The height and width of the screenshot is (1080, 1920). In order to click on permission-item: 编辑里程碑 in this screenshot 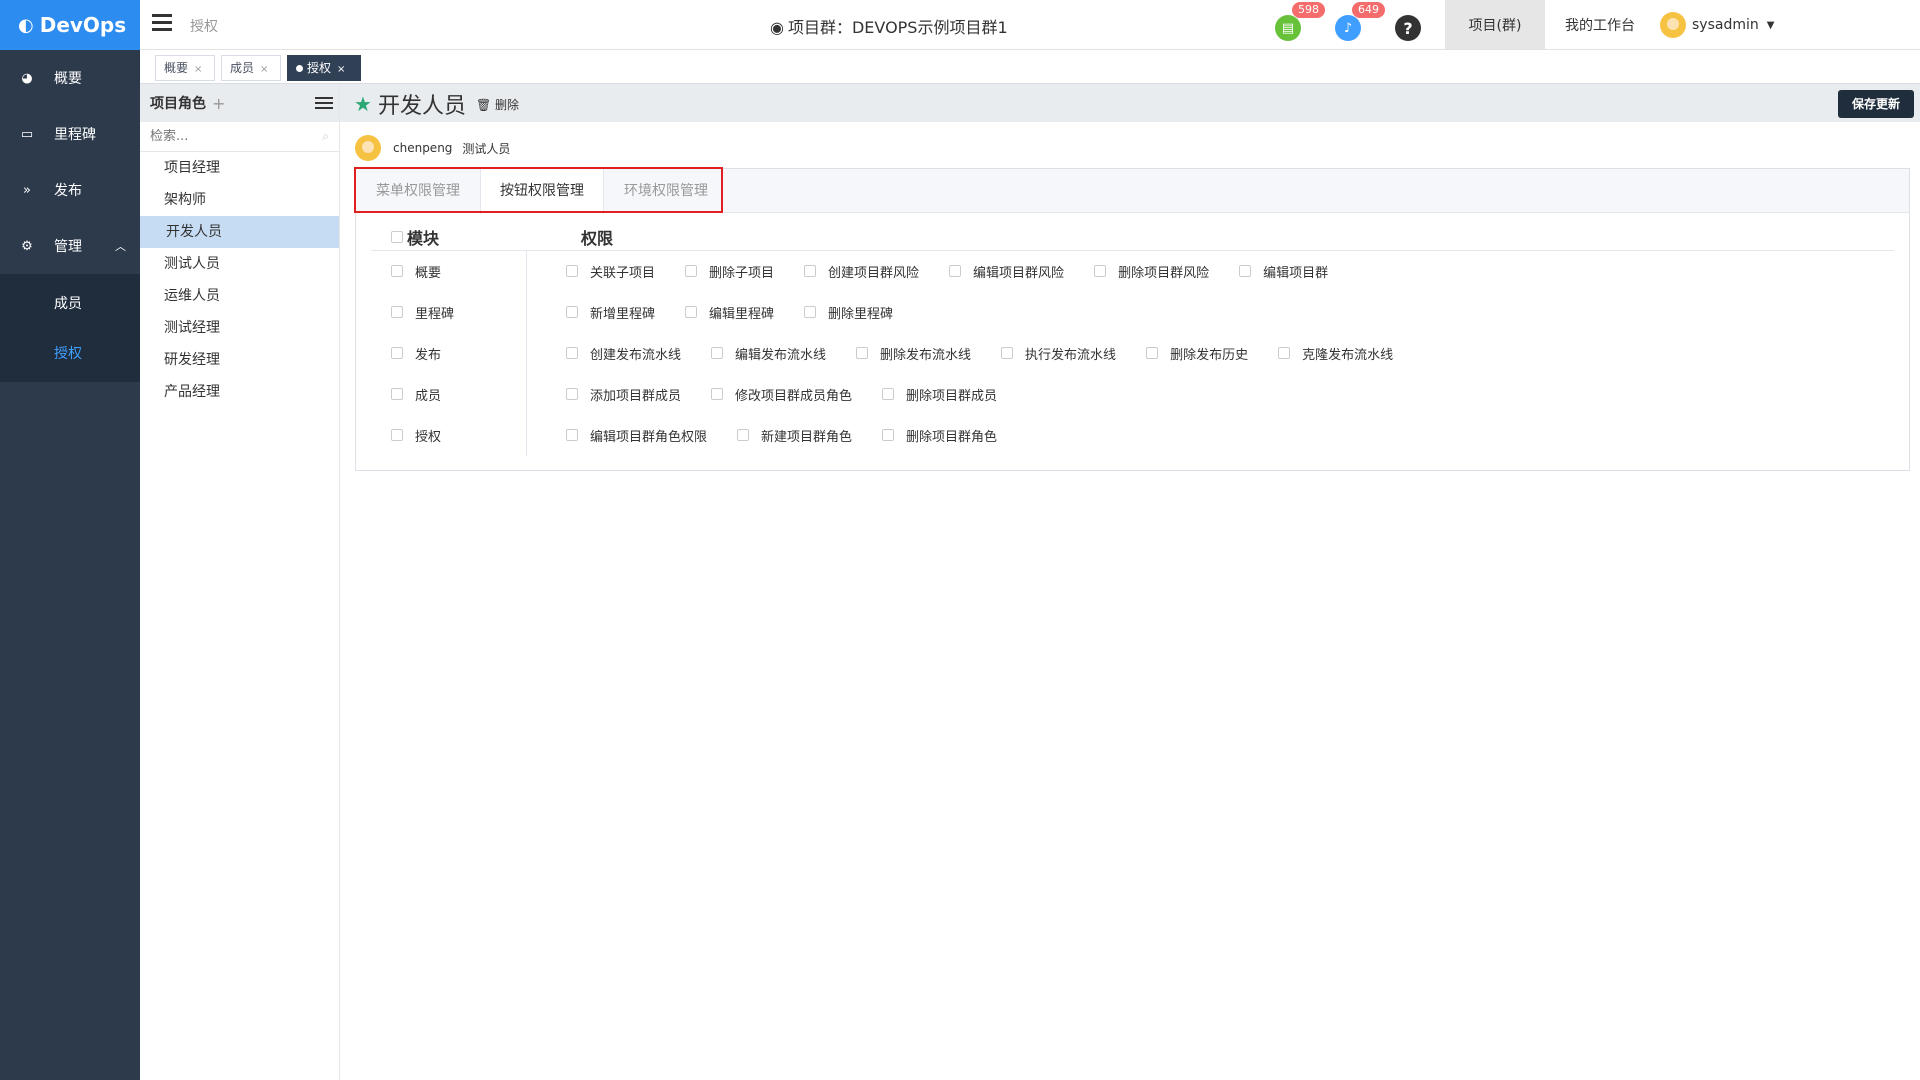, I will do `click(729, 312)`.